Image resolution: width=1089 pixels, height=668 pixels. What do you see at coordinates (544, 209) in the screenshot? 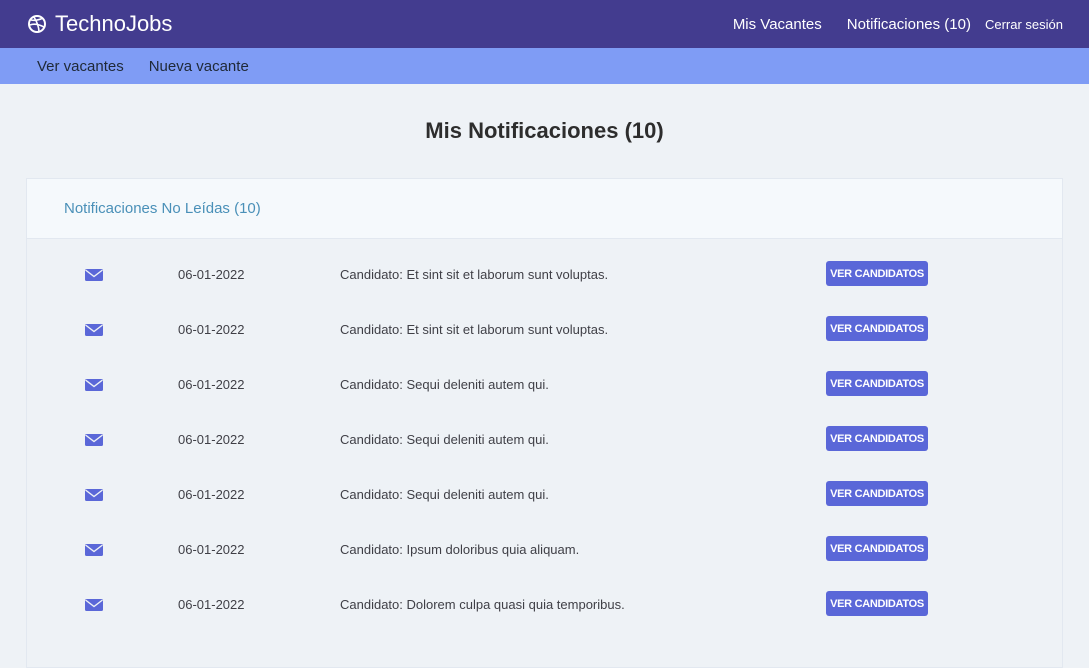
I see `panel-header: Notificaciones No Leídas (10)` at bounding box center [544, 209].